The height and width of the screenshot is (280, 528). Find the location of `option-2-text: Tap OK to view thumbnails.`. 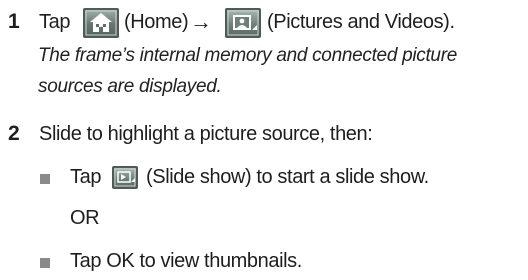

option-2-text: Tap OK to view thumbnails. is located at coordinates (186, 261).